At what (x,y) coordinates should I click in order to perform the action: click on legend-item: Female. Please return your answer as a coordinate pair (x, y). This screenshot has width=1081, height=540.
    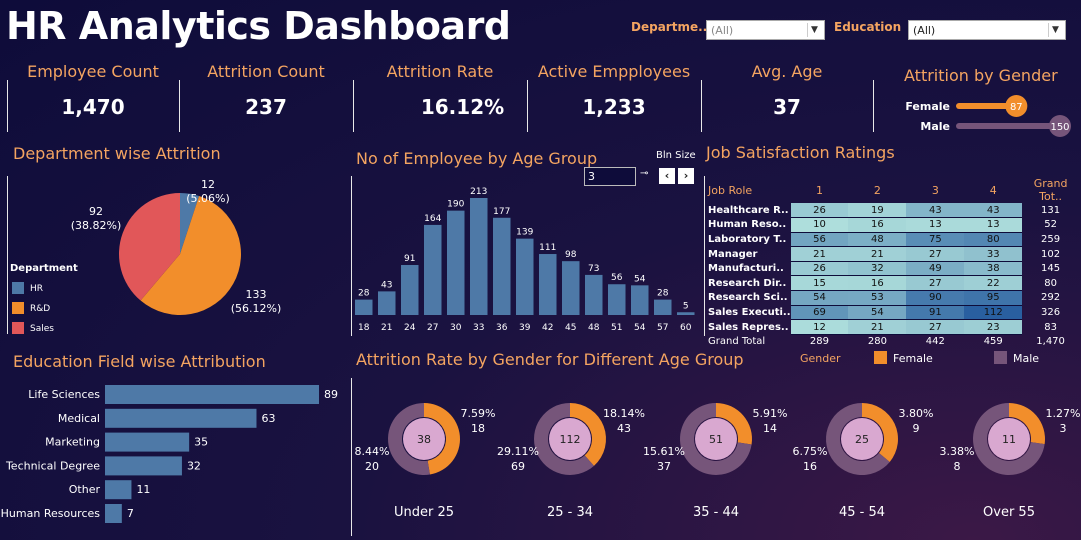
    Looking at the image, I should click on (913, 358).